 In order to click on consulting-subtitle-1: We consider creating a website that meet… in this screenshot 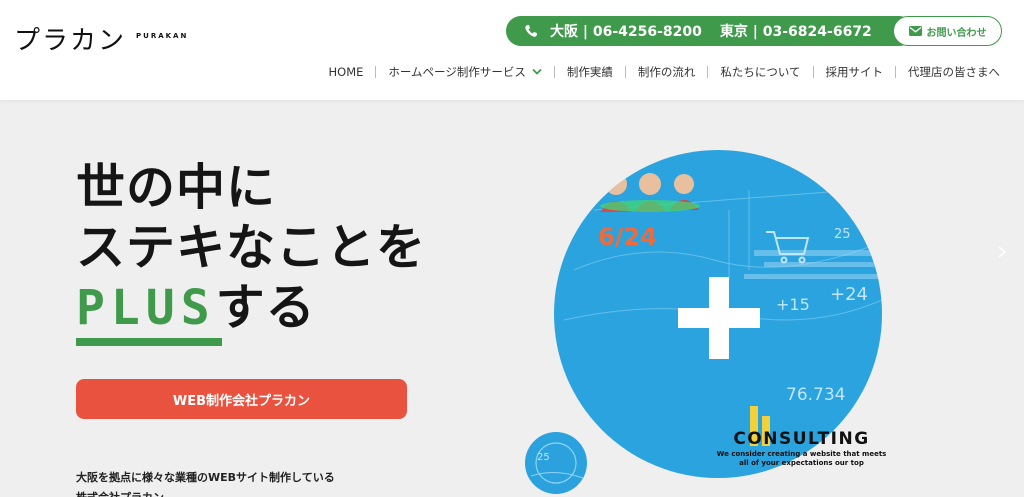, I will do `click(801, 454)`.